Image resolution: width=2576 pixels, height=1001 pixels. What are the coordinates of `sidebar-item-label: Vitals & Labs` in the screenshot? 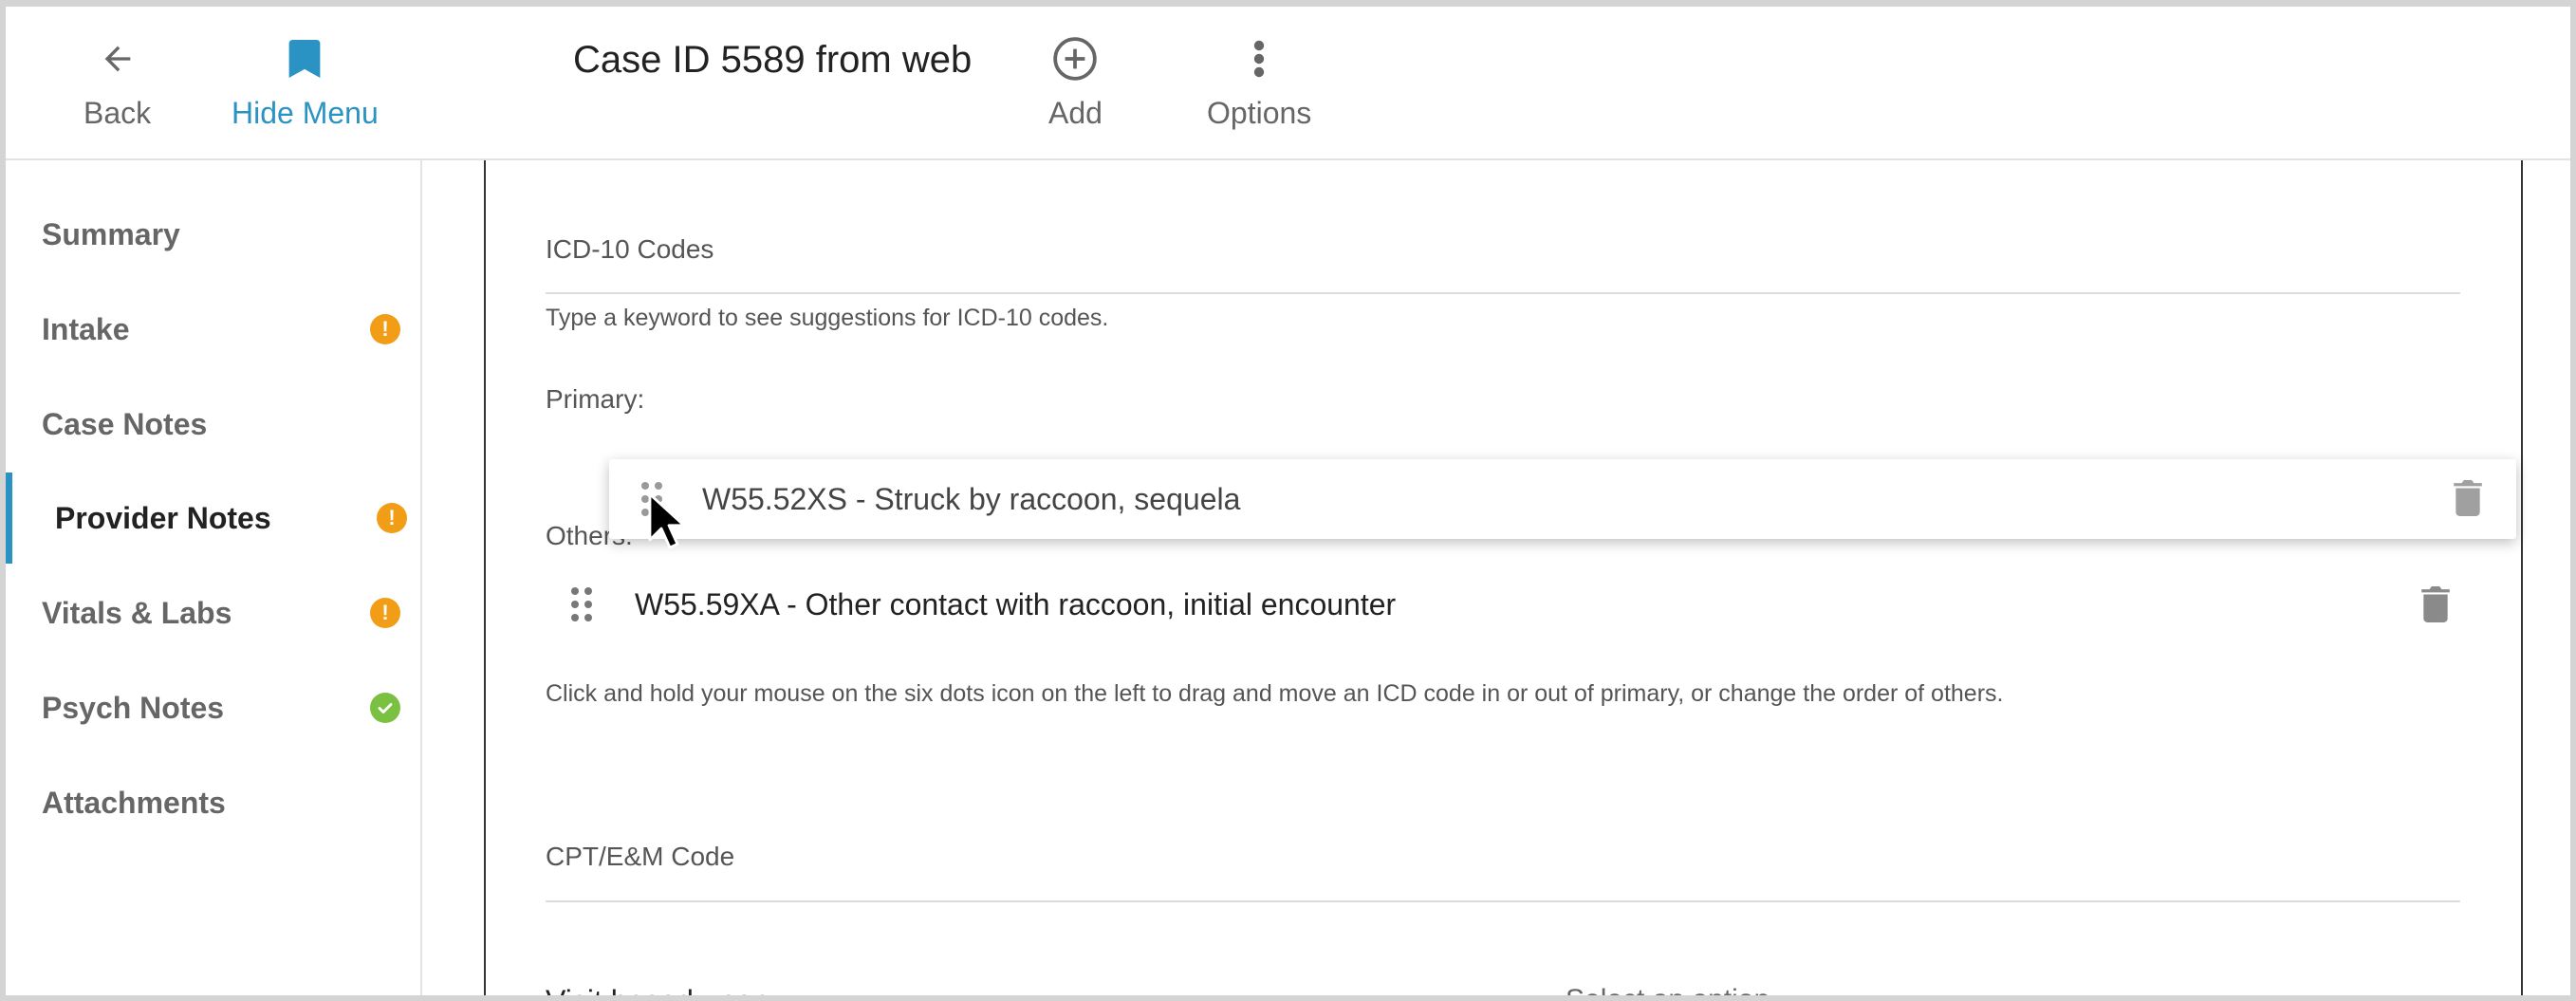 It's located at (137, 612).